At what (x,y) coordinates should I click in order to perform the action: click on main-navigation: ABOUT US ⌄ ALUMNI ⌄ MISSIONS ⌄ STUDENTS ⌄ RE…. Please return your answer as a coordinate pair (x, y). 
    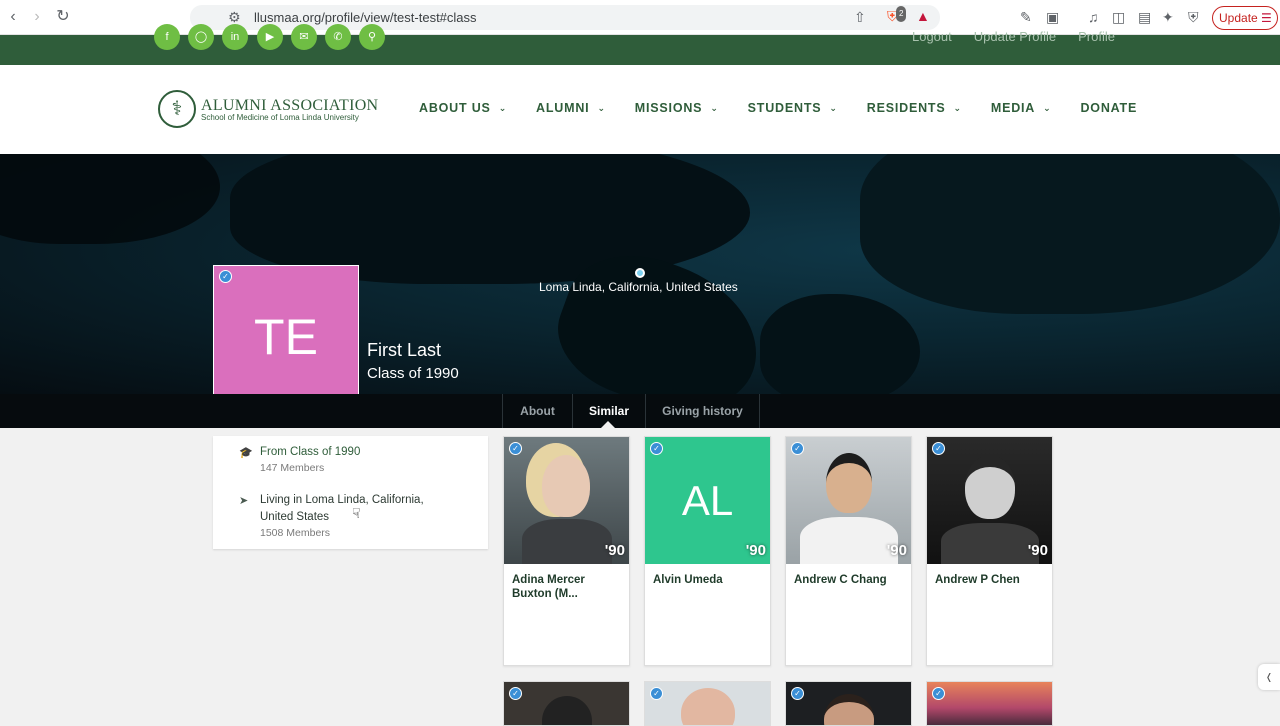
    Looking at the image, I should click on (778, 108).